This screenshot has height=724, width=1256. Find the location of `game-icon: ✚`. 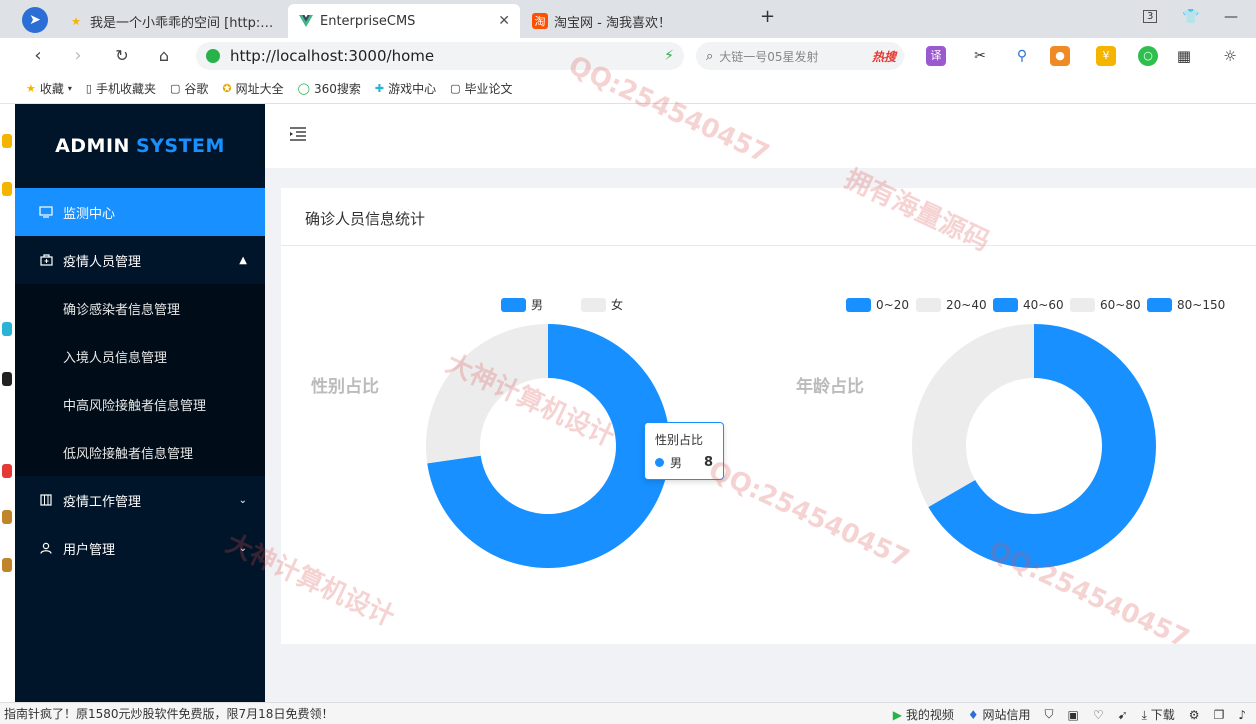

game-icon: ✚ is located at coordinates (379, 88).